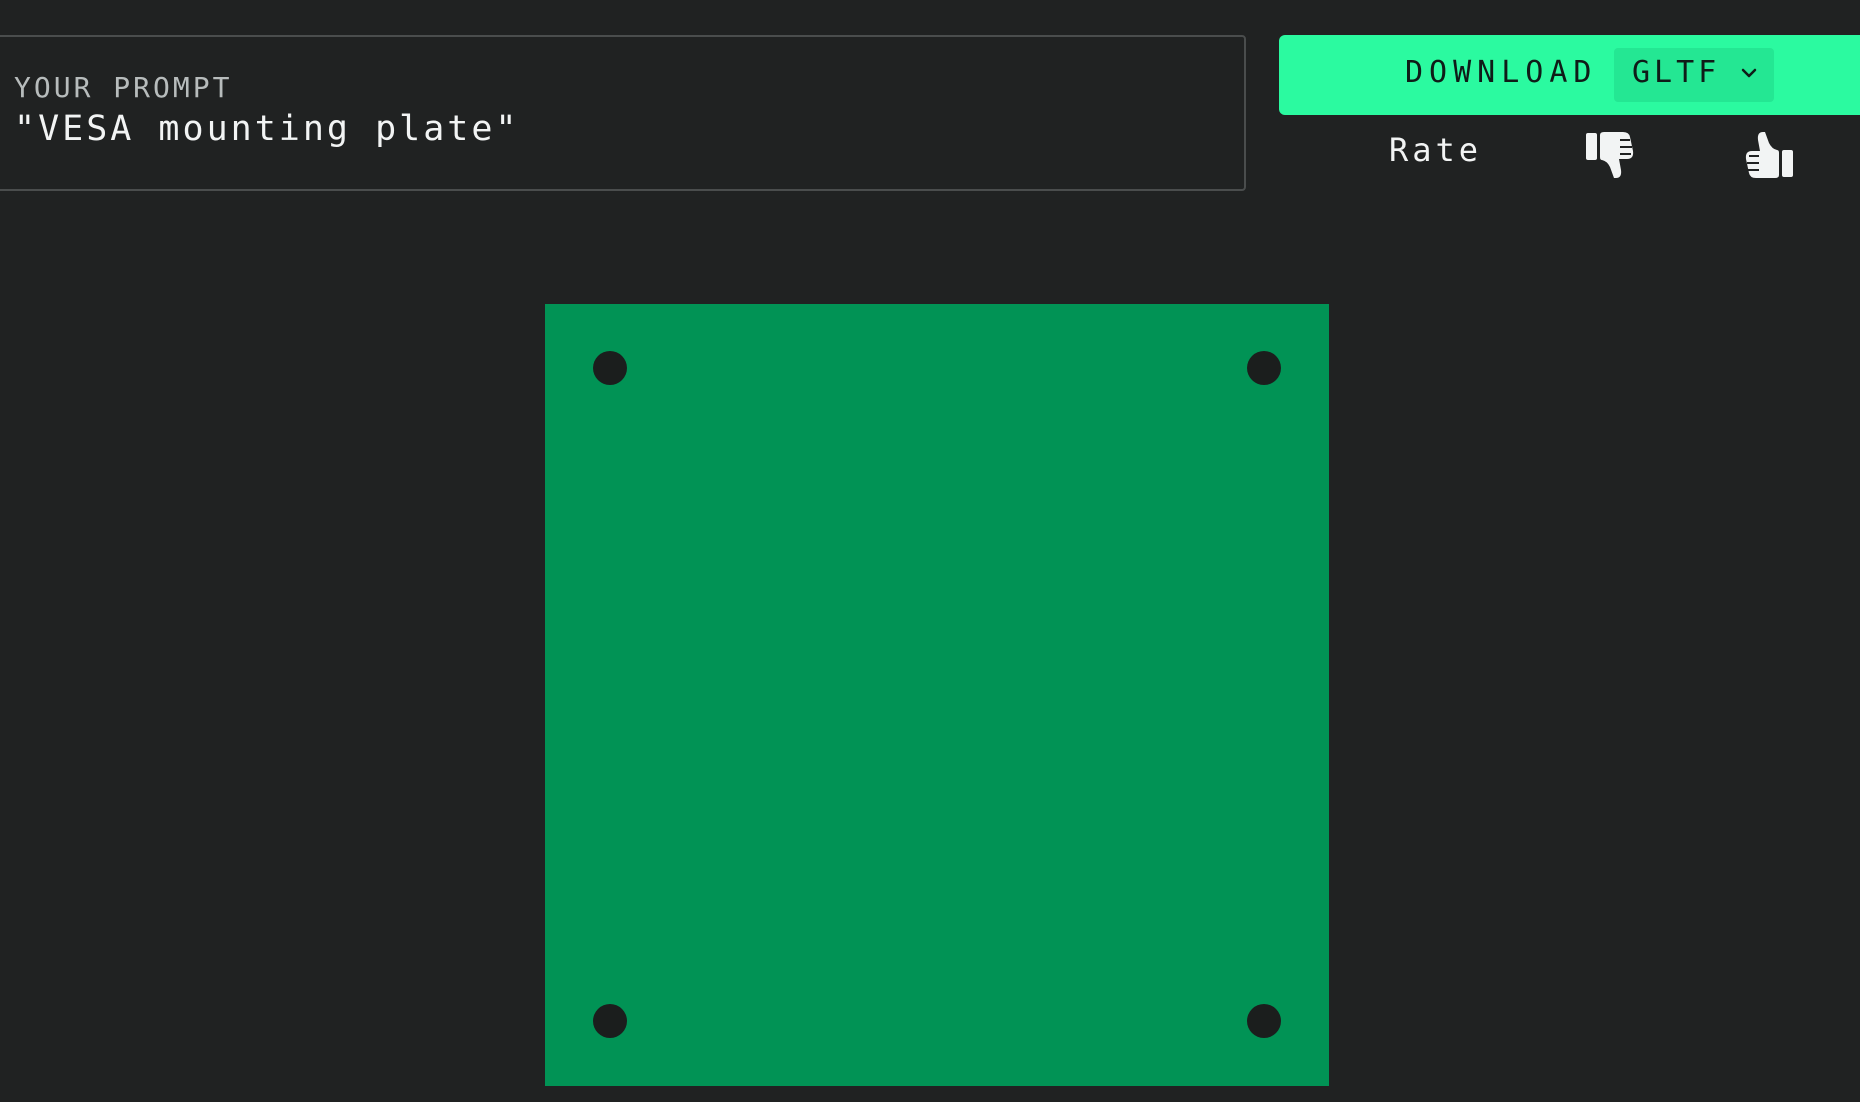 Image resolution: width=1860 pixels, height=1102 pixels. Describe the element at coordinates (267, 129) in the screenshot. I see `prompt-text: "VESA mounting plate"` at that location.